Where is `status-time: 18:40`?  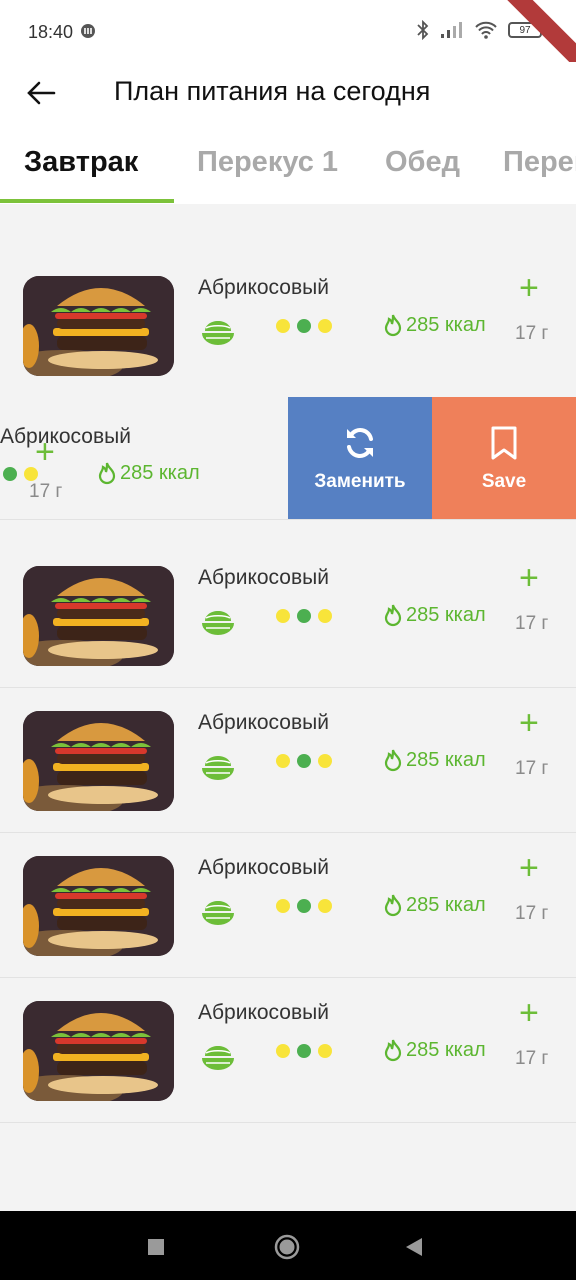 status-time: 18:40 is located at coordinates (51, 32).